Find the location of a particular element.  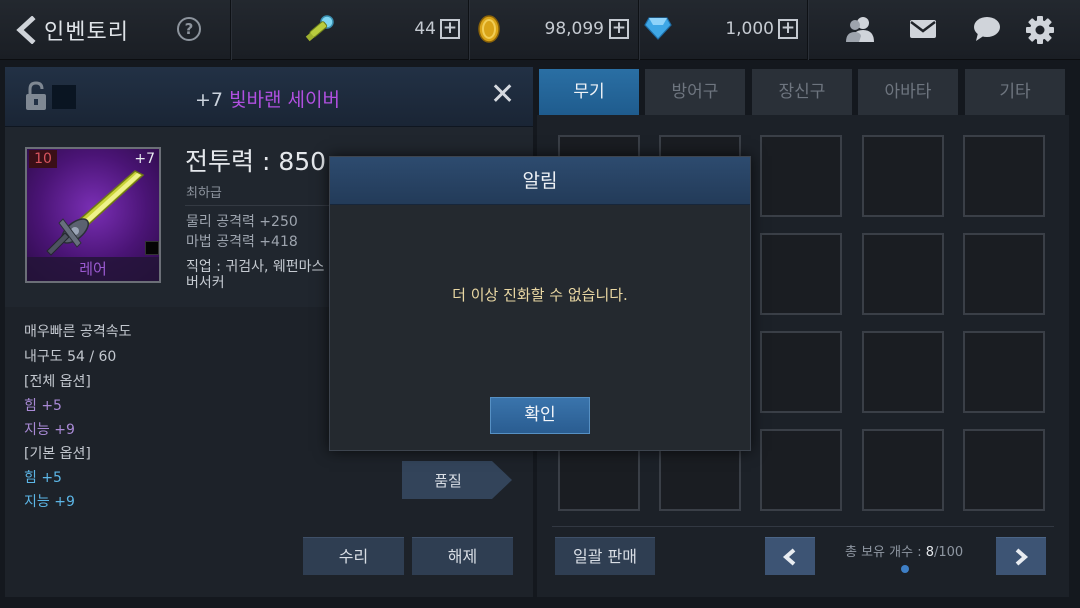

ok-button: 확인 is located at coordinates (540, 415).